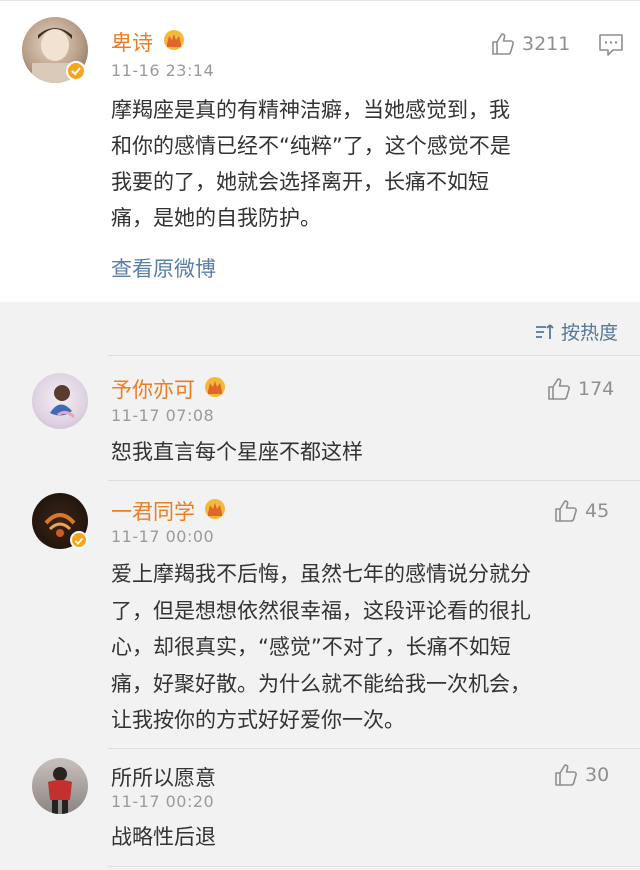 The width and height of the screenshot is (640, 870). I want to click on avatar-yuniyike, so click(60, 401).